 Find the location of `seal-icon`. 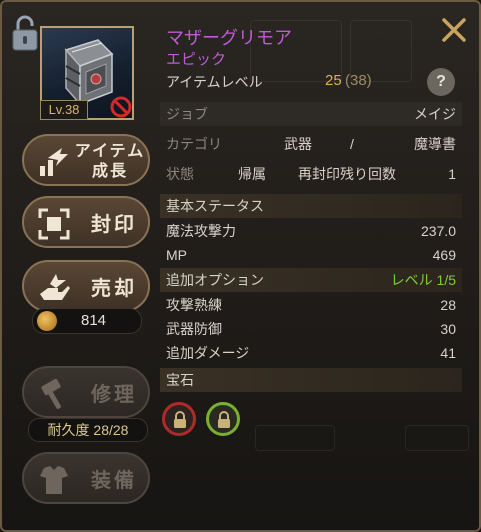

seal-icon is located at coordinates (54, 224).